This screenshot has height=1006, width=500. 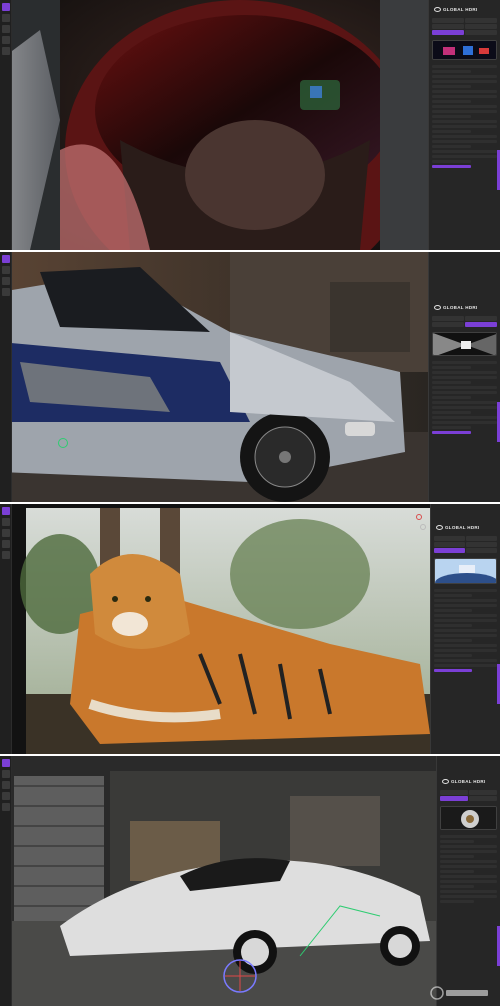 I want to click on gfxtra-logo, so click(x=459, y=993).